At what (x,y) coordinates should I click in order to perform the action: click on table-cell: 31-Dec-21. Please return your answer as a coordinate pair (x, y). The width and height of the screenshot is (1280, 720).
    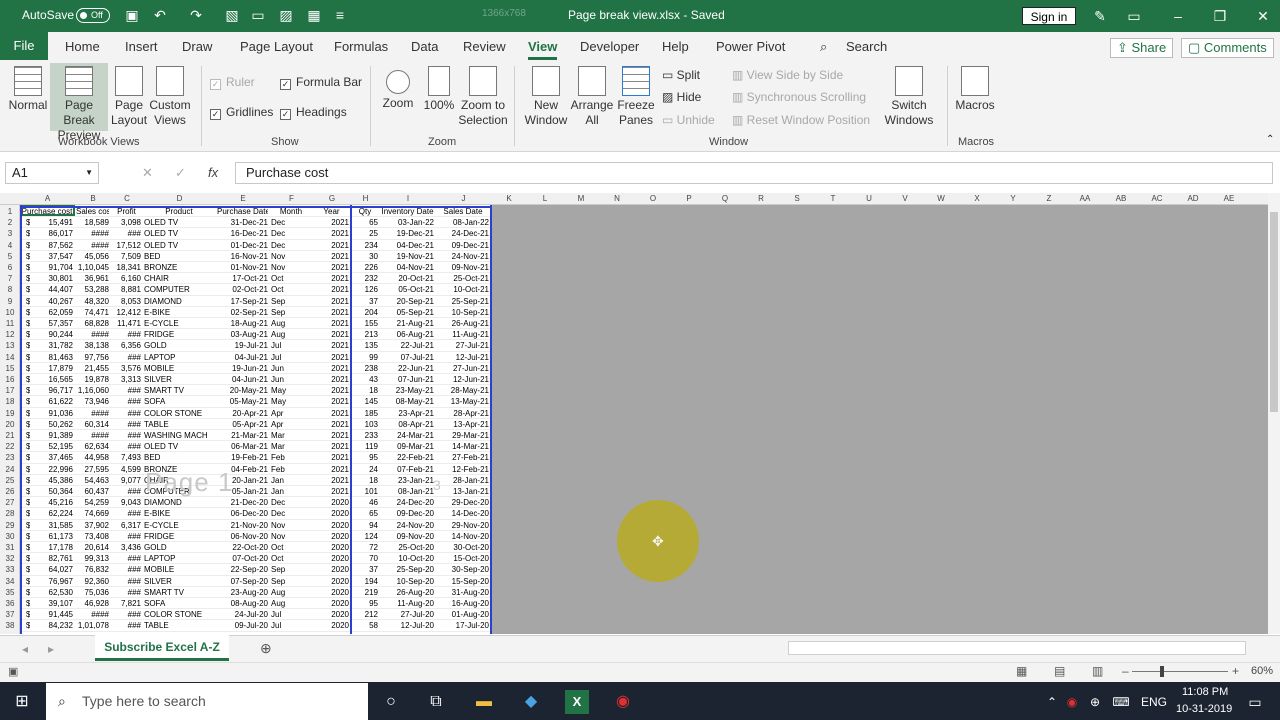
    Looking at the image, I should click on (242, 222).